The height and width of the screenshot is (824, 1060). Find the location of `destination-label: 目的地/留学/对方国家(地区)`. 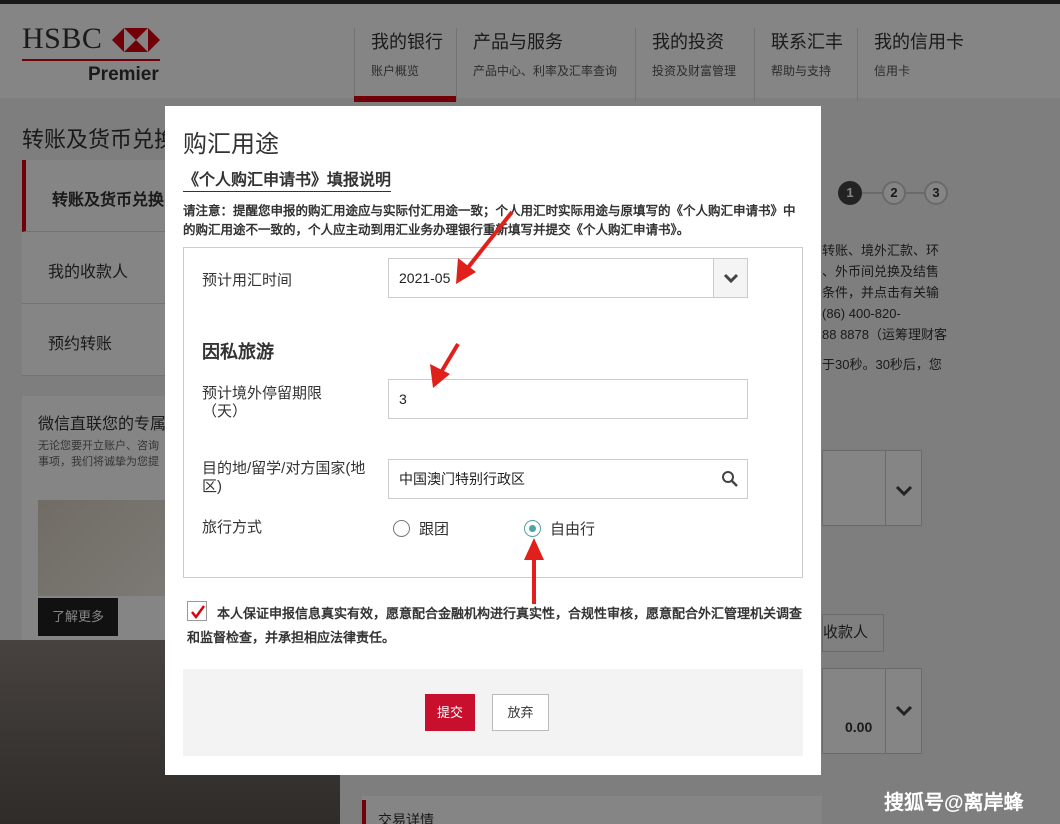

destination-label: 目的地/留学/对方国家(地区) is located at coordinates (284, 477).